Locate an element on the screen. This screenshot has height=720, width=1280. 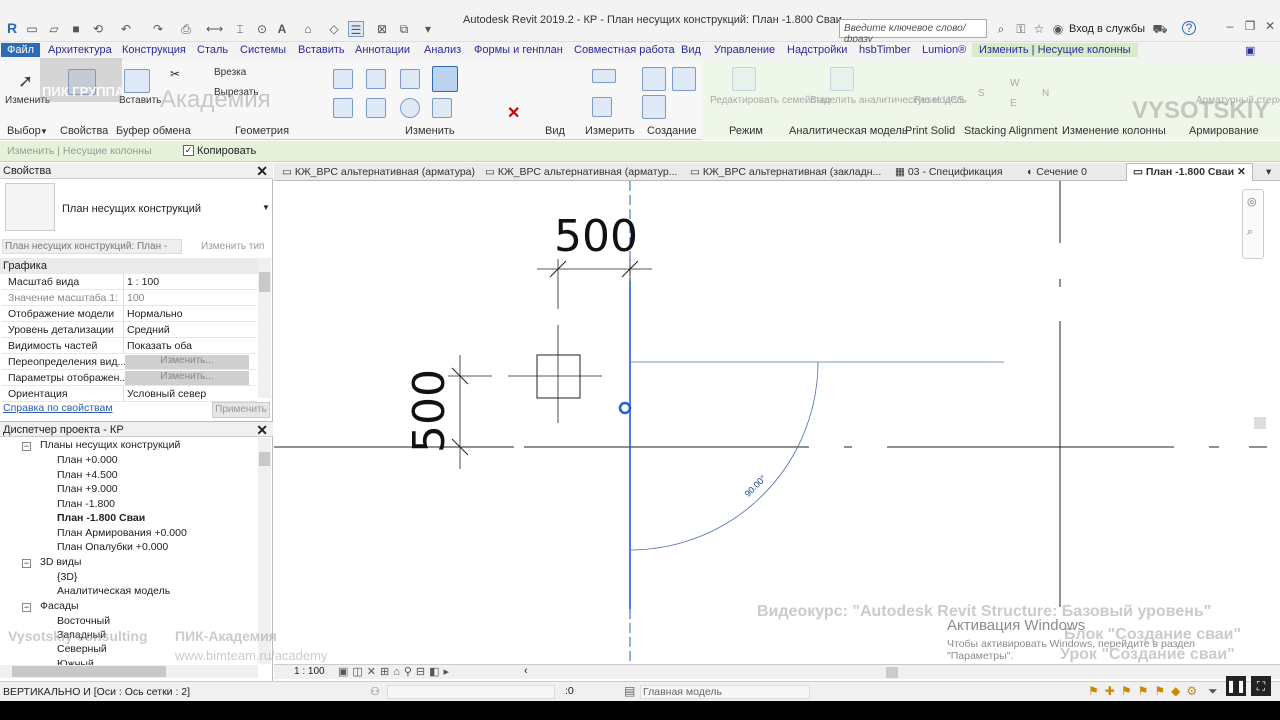
properties-close-icon: ✕ is located at coordinates (262, 171).